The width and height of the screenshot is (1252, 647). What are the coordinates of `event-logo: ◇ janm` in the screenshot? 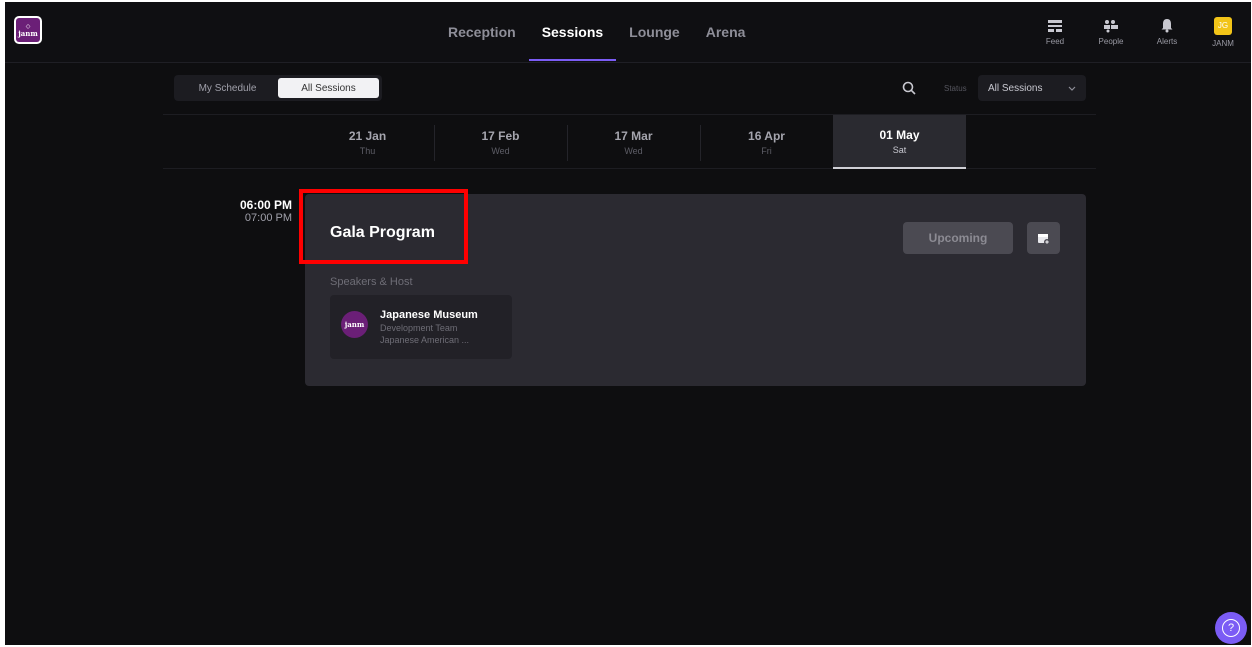 It's located at (28, 30).